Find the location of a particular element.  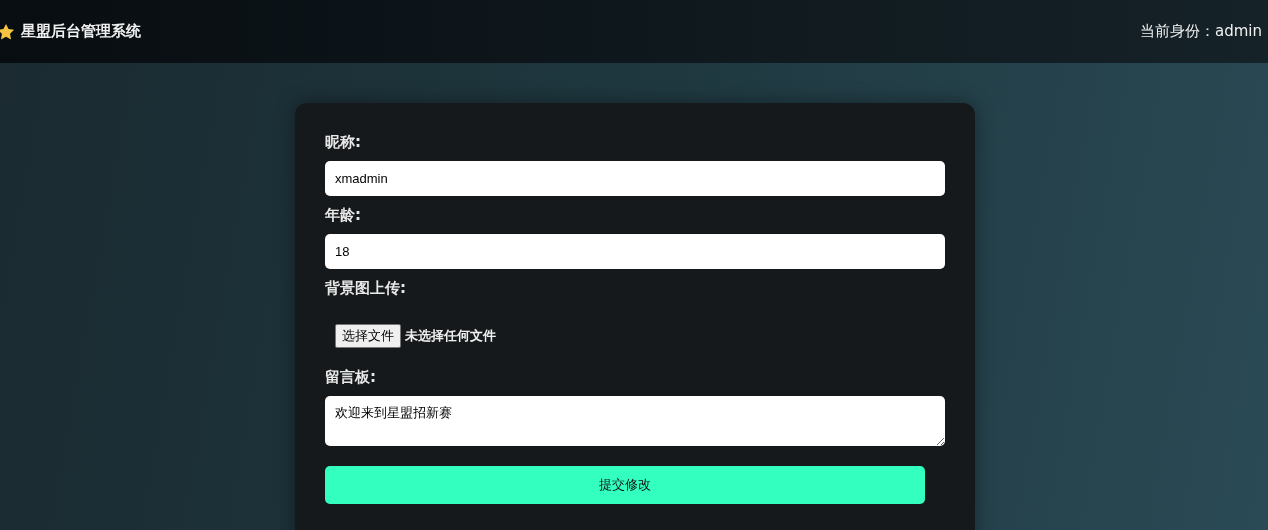

field-label: 昵称: is located at coordinates (343, 142).